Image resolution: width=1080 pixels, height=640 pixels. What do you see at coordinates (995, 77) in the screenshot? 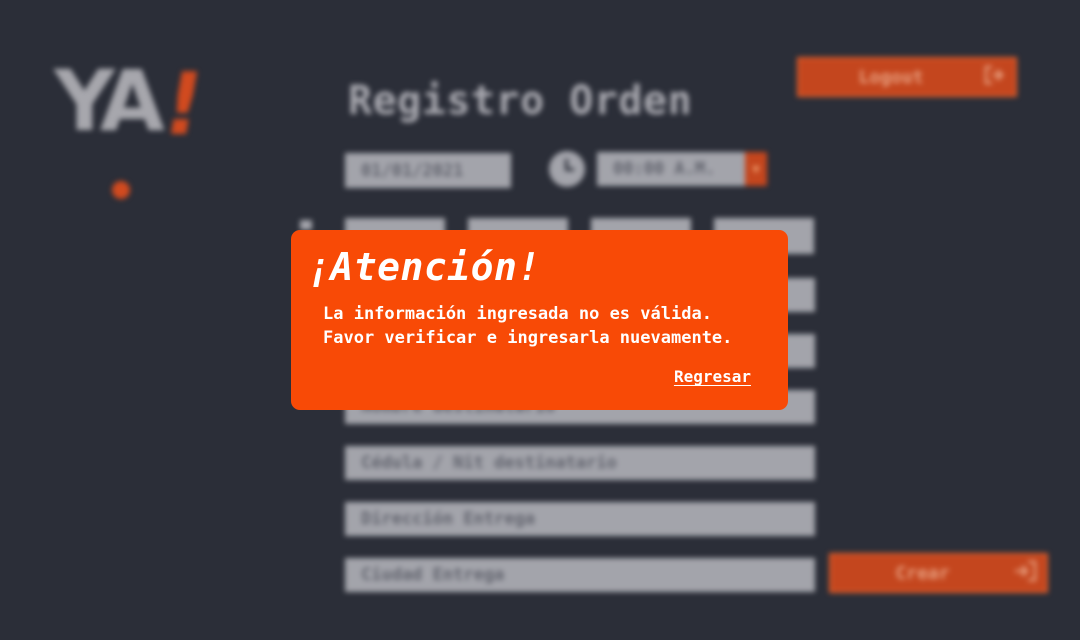
I see `logout-icon` at bounding box center [995, 77].